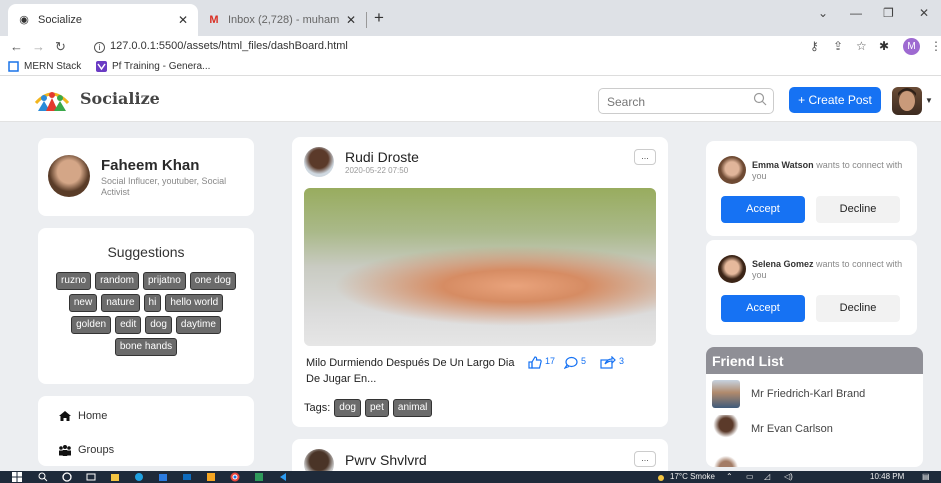 The image size is (941, 483). Describe the element at coordinates (38, 46) in the screenshot. I see `forward-button: →` at that location.